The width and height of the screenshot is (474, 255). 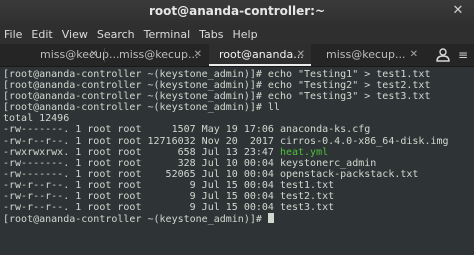 I want to click on window-close-button: ✕, so click(x=458, y=11).